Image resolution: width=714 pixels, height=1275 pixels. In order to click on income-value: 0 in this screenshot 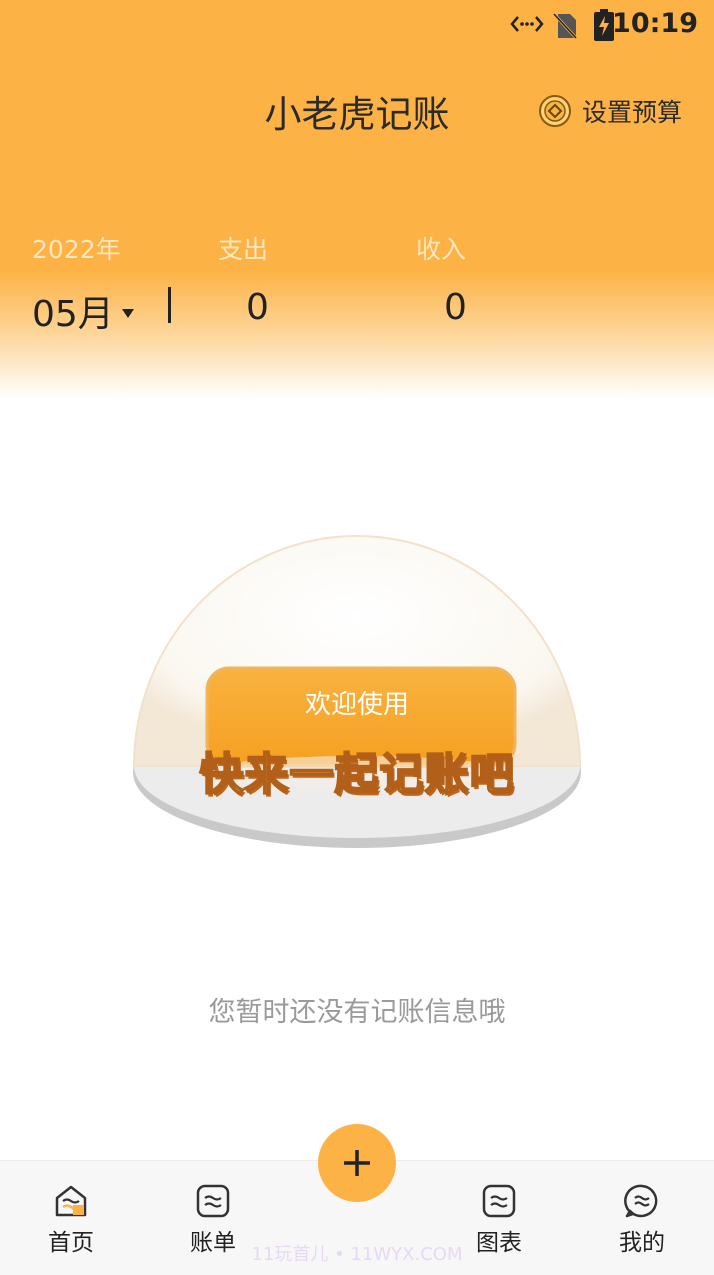, I will do `click(455, 307)`.